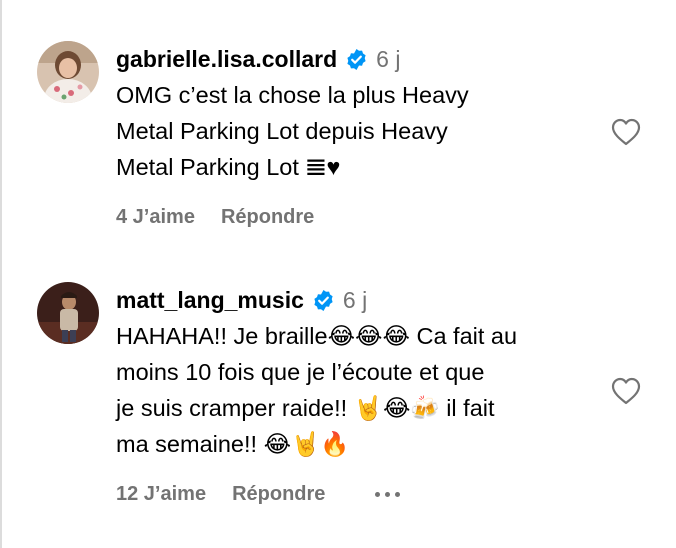 The image size is (676, 548). I want to click on like-count: 12 J’aime, so click(161, 494).